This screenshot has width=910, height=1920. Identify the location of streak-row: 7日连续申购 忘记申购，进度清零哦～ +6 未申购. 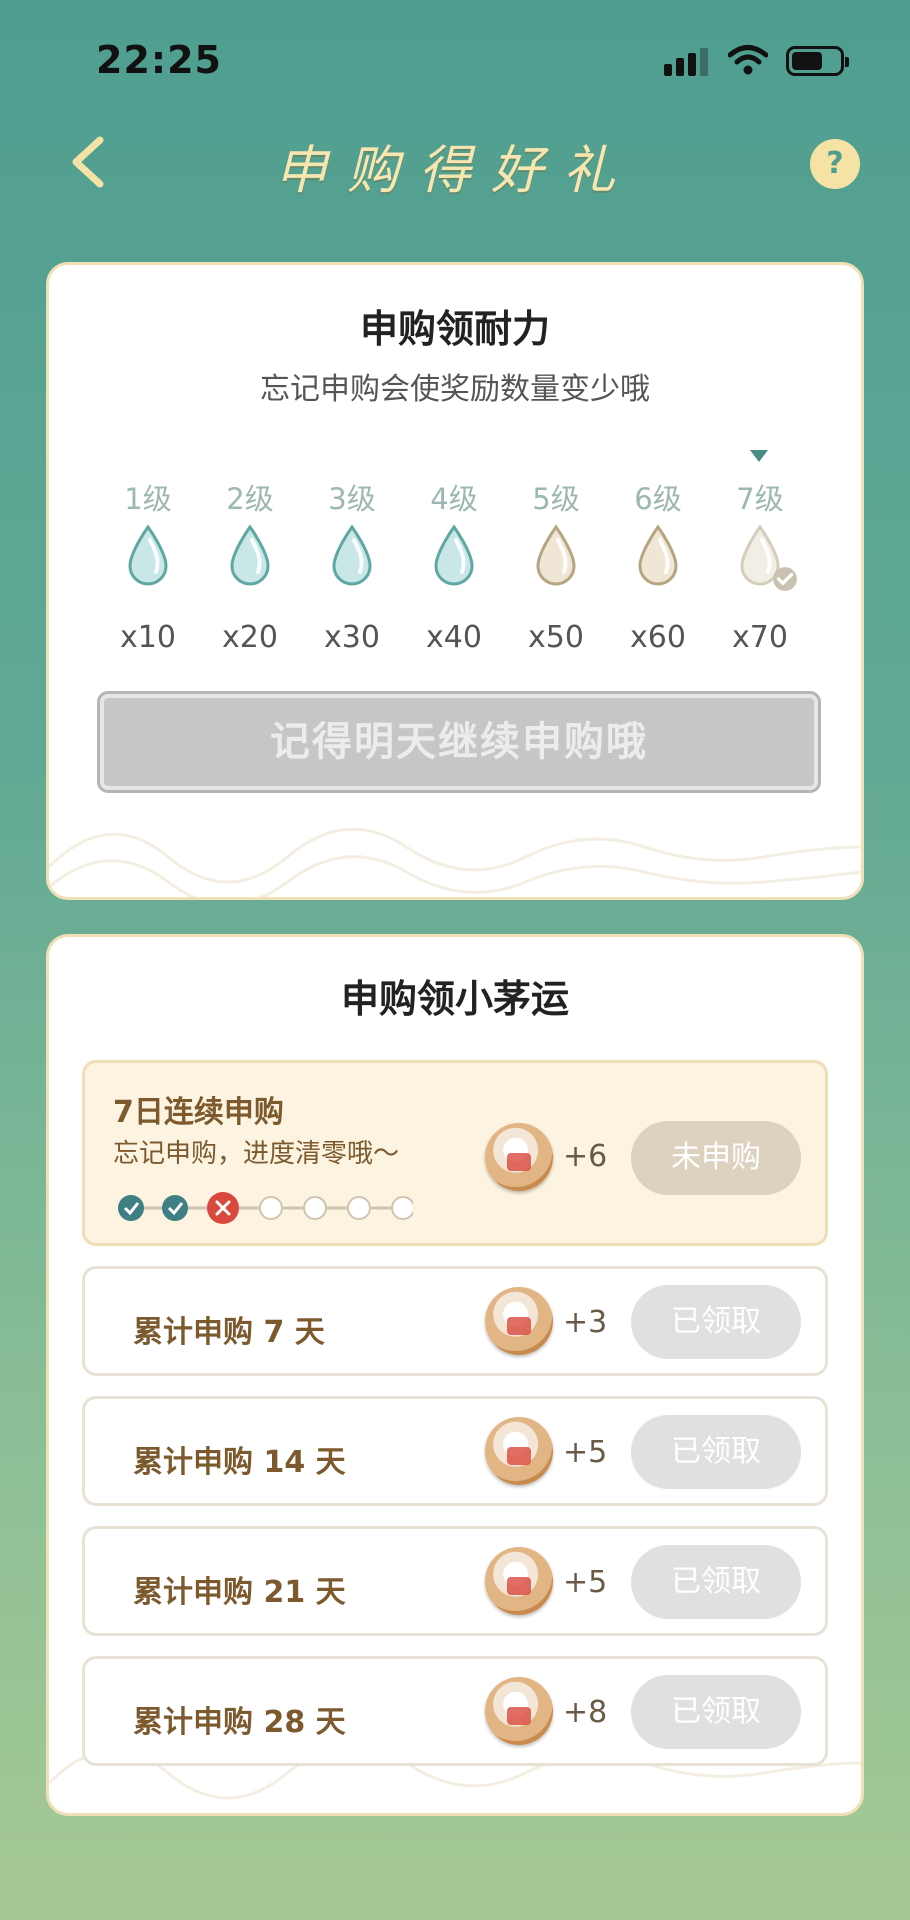
(455, 1153).